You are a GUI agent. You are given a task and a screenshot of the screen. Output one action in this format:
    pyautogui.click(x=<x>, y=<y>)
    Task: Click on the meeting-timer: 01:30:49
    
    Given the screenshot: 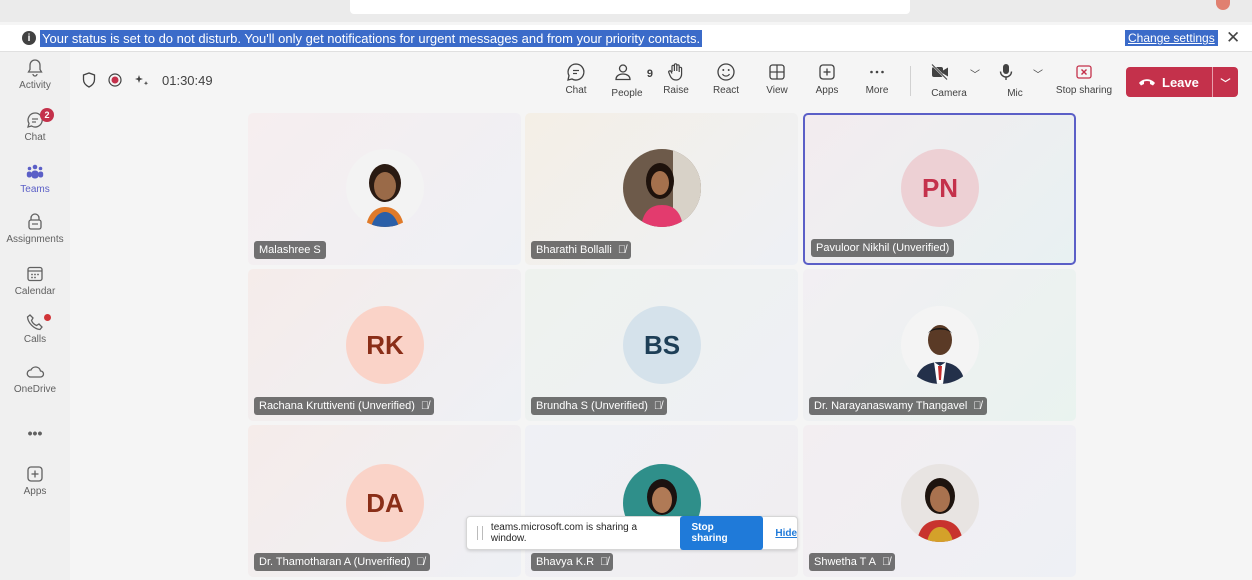 What is the action you would take?
    pyautogui.click(x=187, y=80)
    